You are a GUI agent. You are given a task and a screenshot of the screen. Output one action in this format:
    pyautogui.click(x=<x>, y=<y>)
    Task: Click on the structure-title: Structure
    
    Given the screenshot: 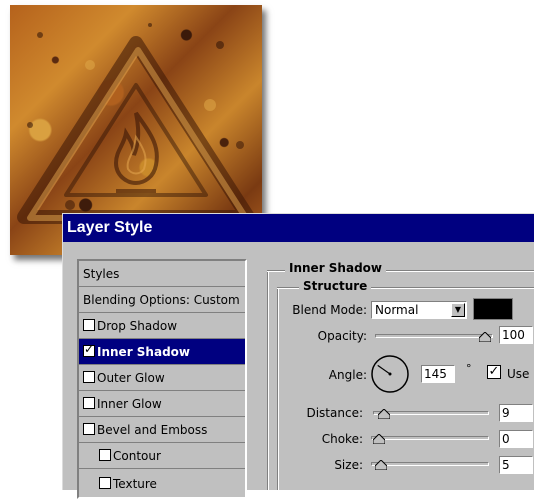 What is the action you would take?
    pyautogui.click(x=335, y=286)
    